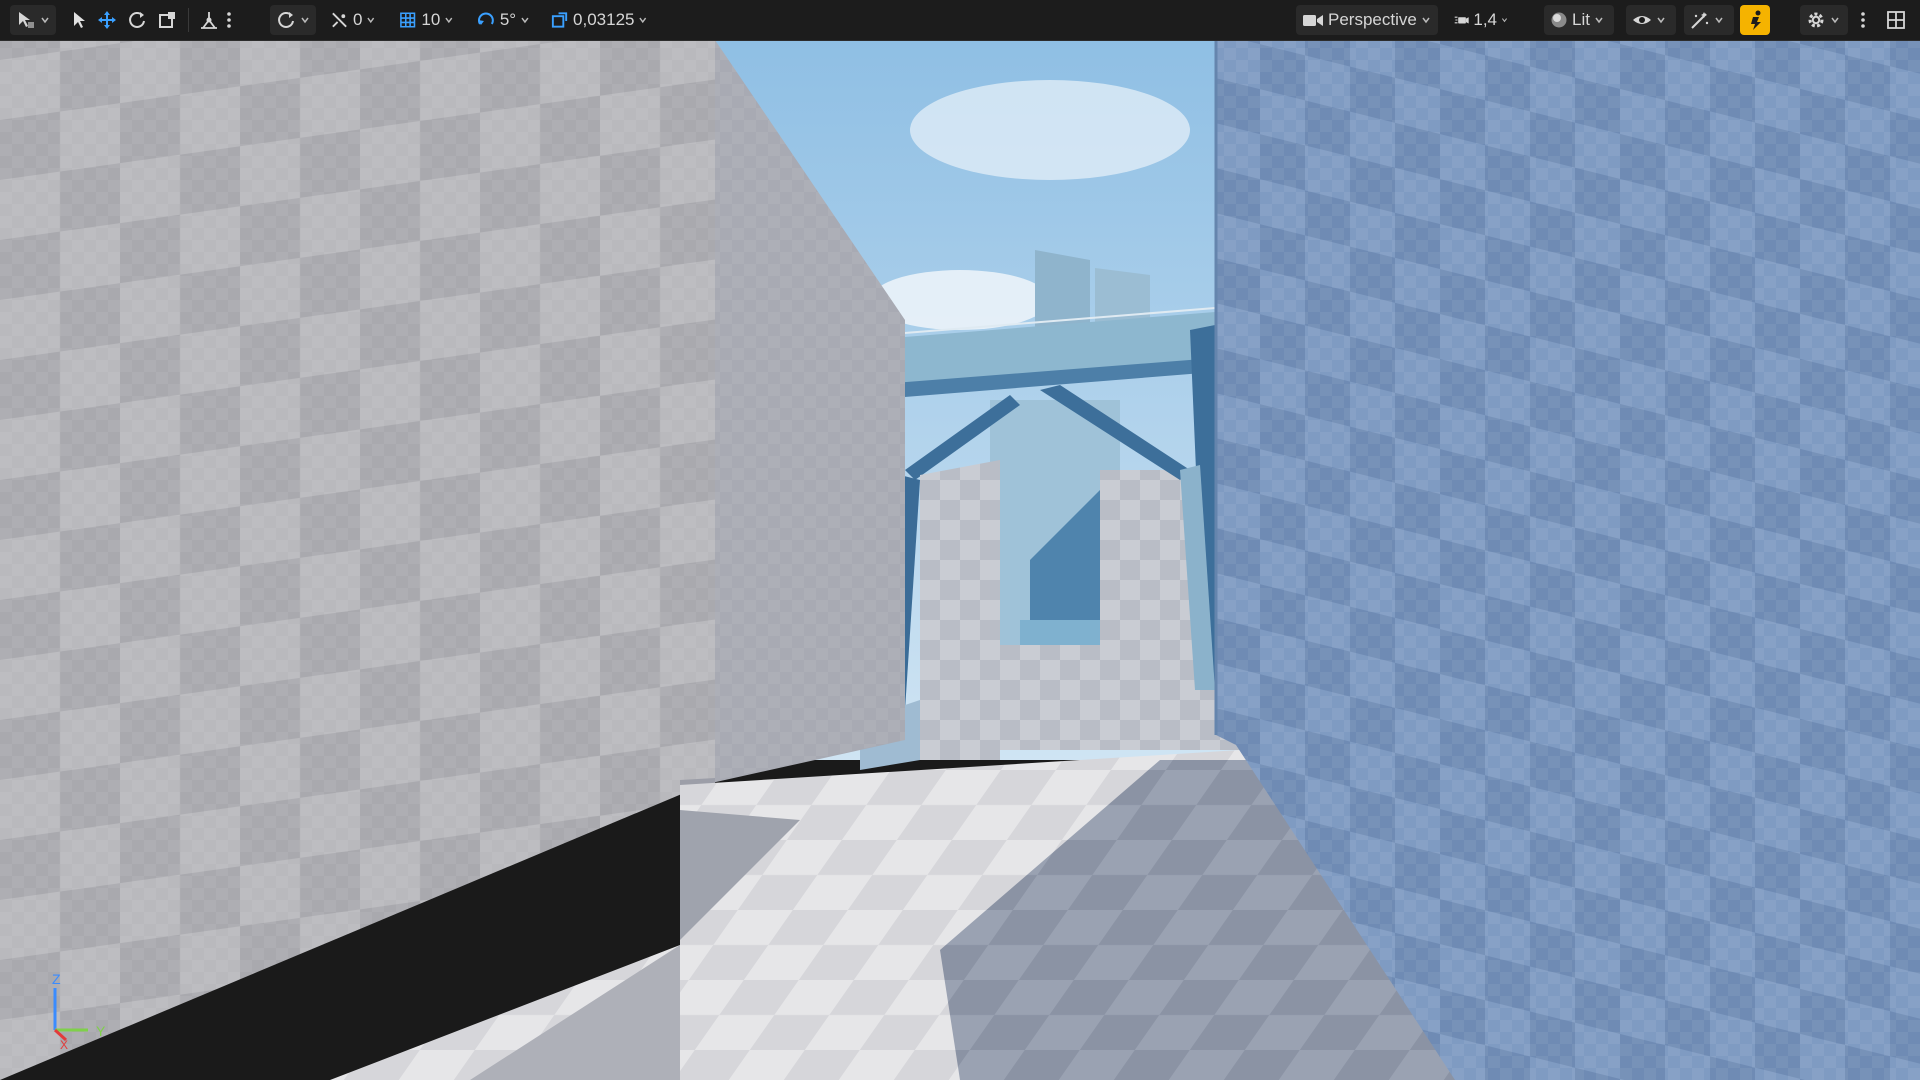  I want to click on coordinate-system-dropdown, so click(293, 20).